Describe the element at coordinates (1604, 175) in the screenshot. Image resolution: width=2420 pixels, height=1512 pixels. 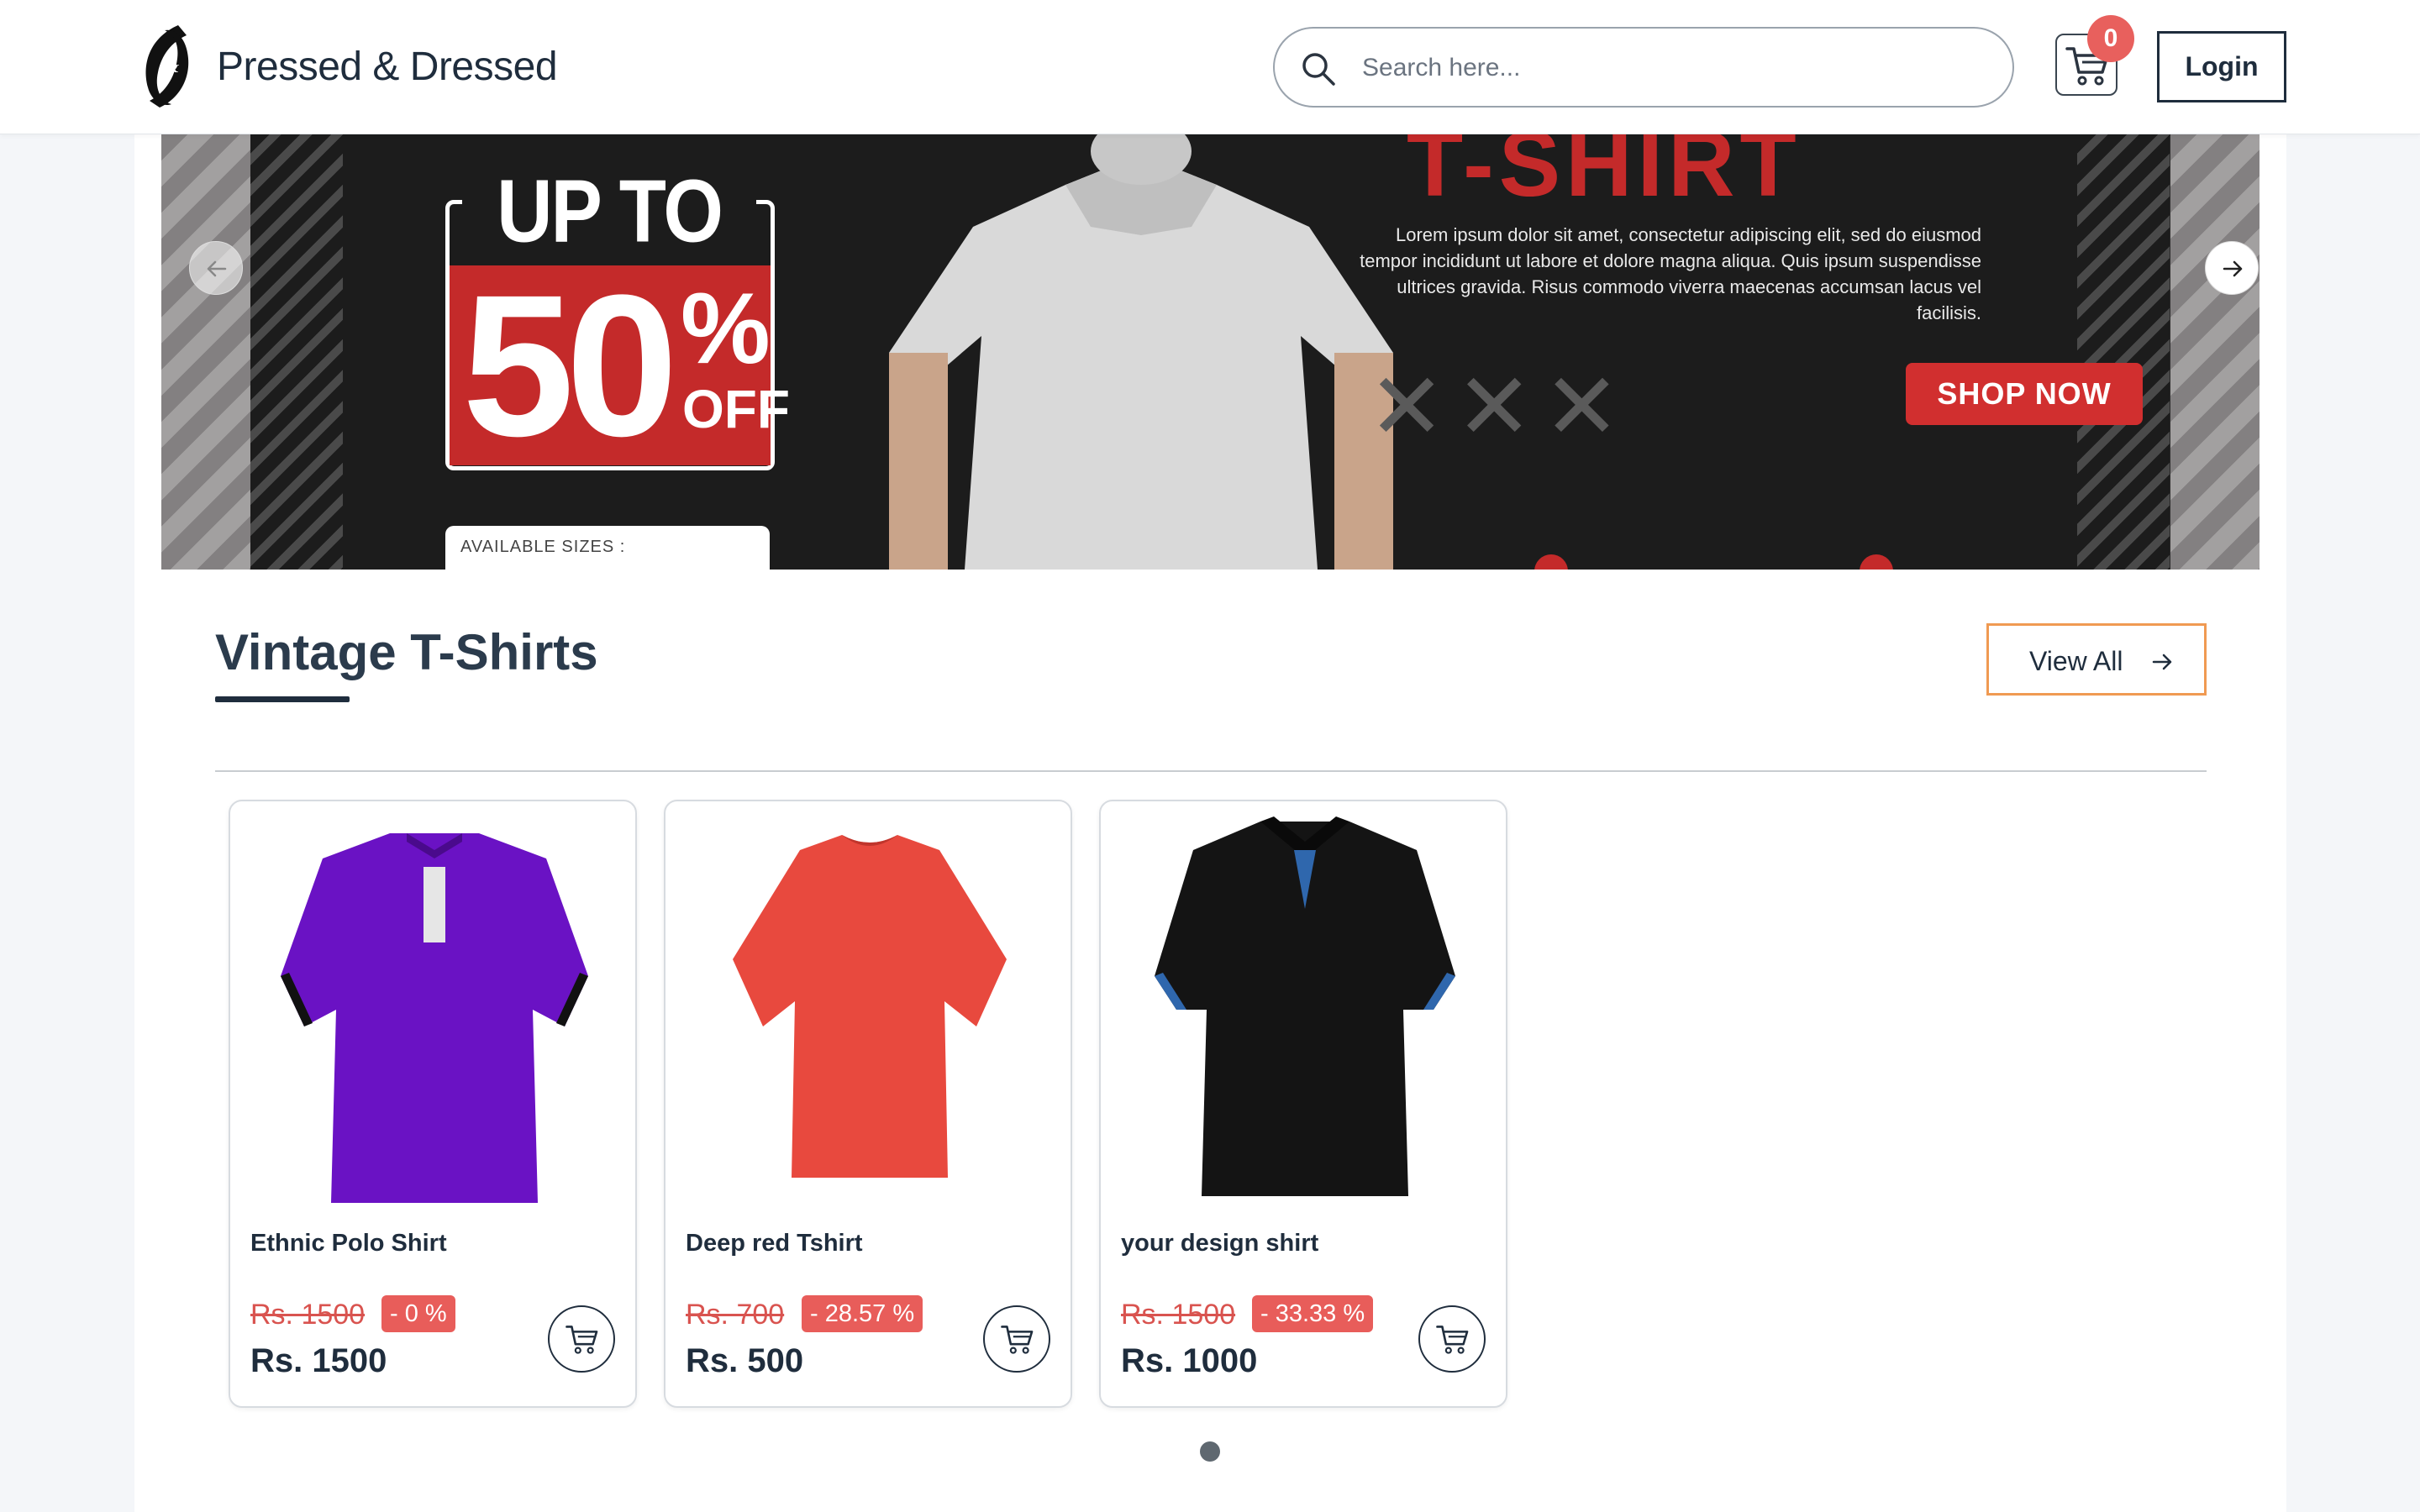
I see `banner-headline: T-SHIRT` at that location.